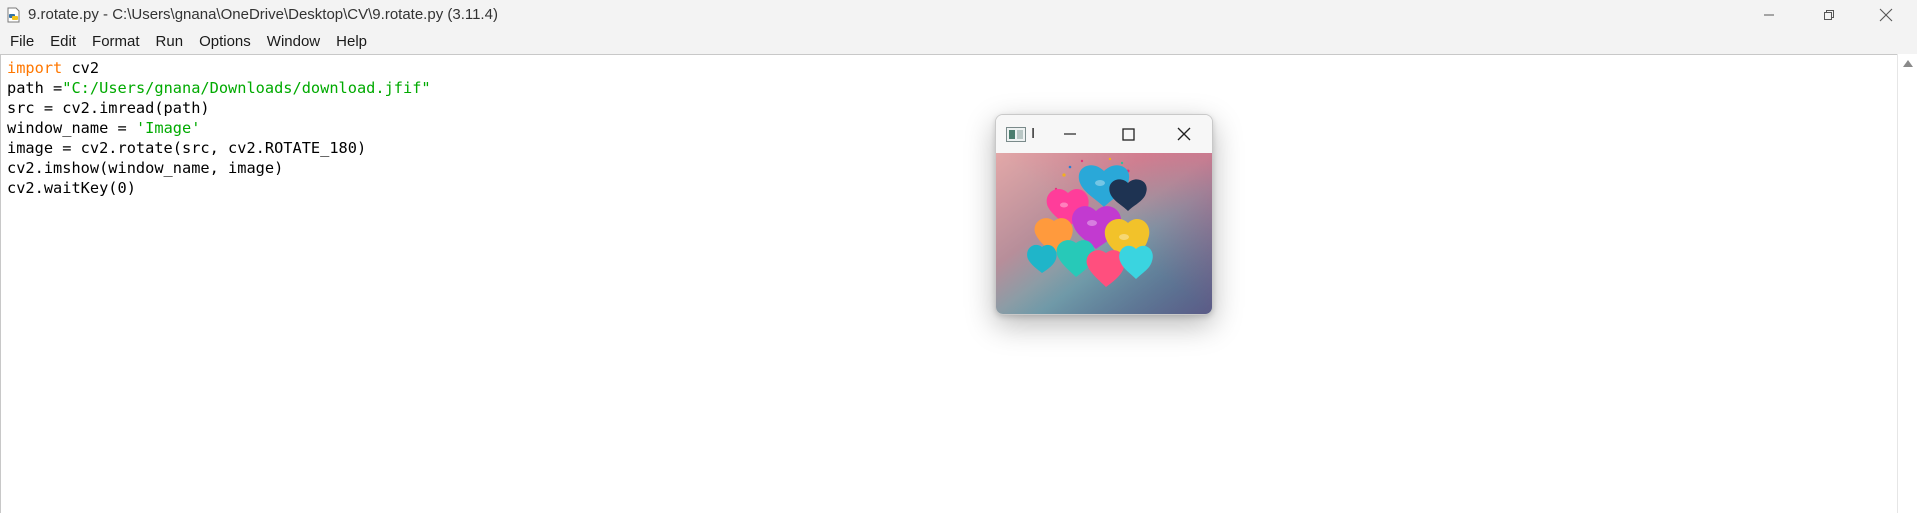  I want to click on minimize-button, so click(1769, 14).